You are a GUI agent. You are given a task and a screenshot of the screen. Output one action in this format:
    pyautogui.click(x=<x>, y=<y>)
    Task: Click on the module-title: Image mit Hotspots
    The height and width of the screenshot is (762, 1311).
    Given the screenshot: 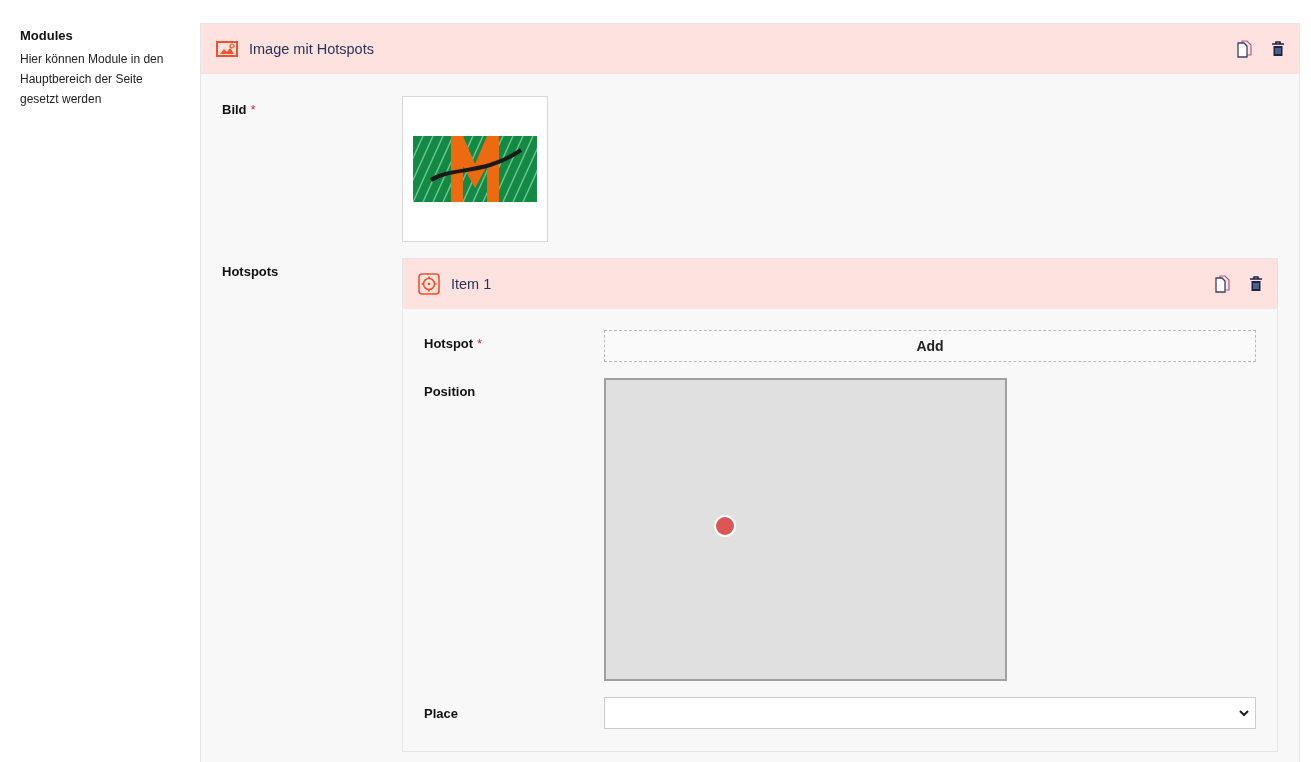 What is the action you would take?
    pyautogui.click(x=311, y=49)
    